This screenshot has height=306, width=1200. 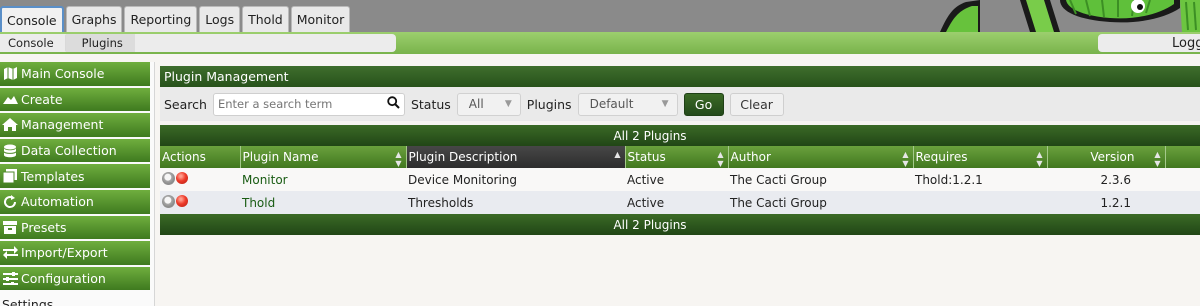 What do you see at coordinates (677, 157) in the screenshot?
I see `col-status: Status ▲ ▼` at bounding box center [677, 157].